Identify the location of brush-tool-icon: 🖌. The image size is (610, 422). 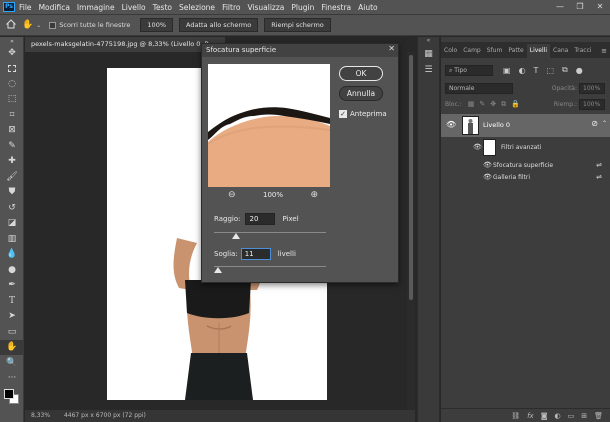
(12, 177).